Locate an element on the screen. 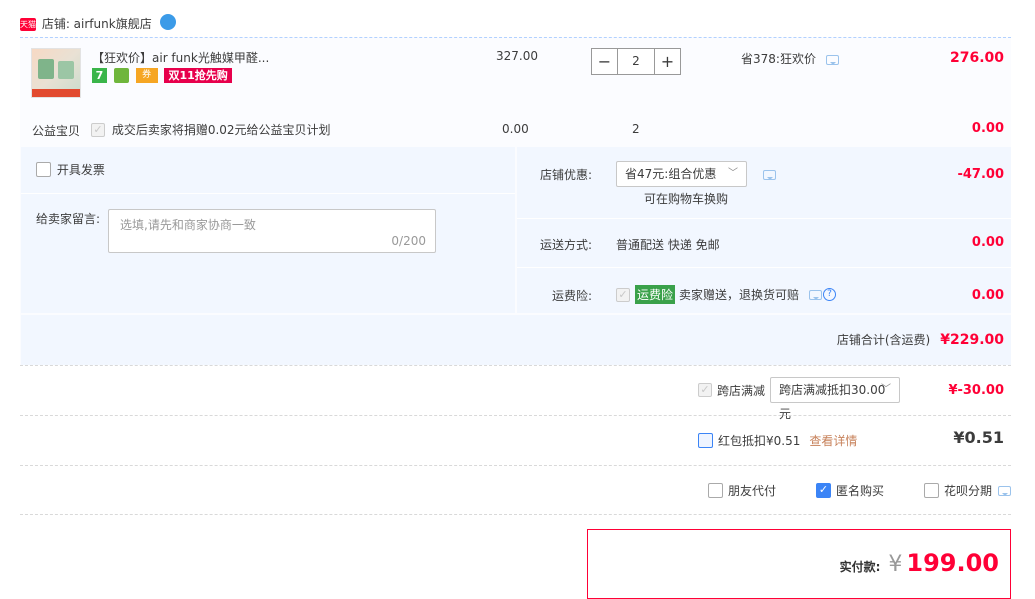  product-total: 276.00 is located at coordinates (976, 58).